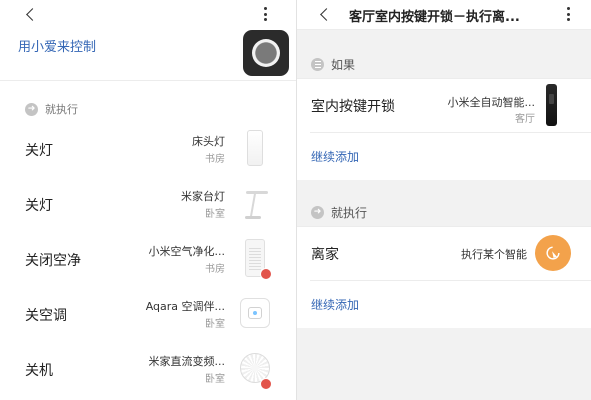  Describe the element at coordinates (148, 370) in the screenshot. I see `action-row: 关机 米家直流变频... 卧室` at that location.